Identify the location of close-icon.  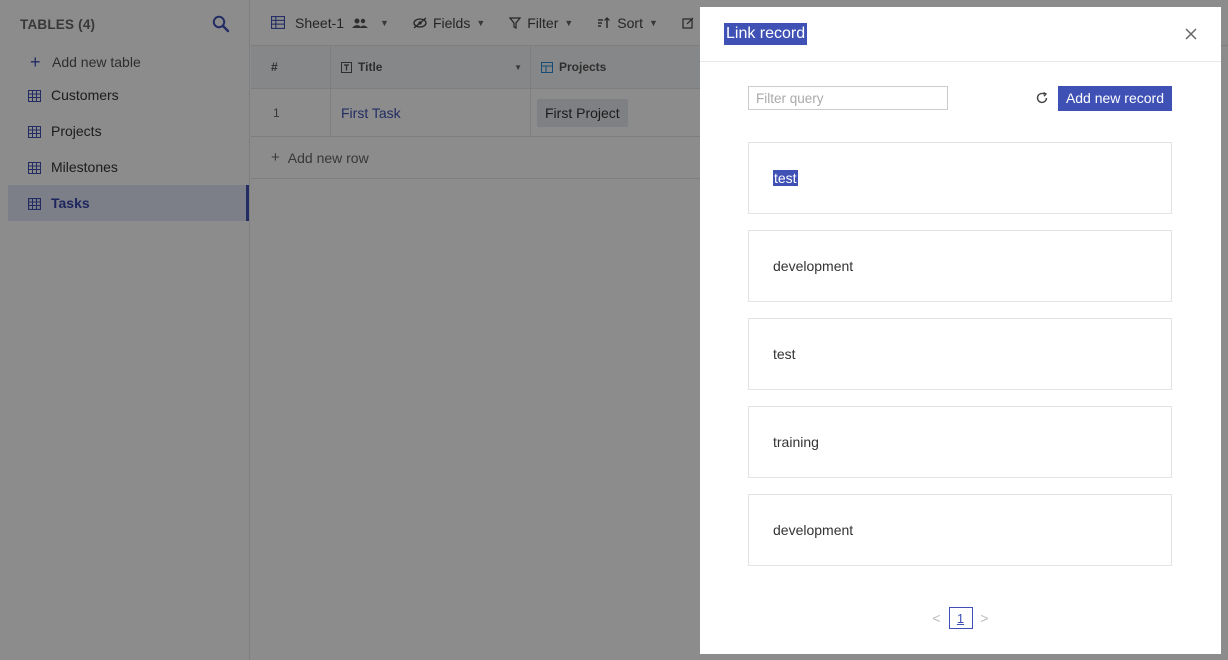
(1191, 34).